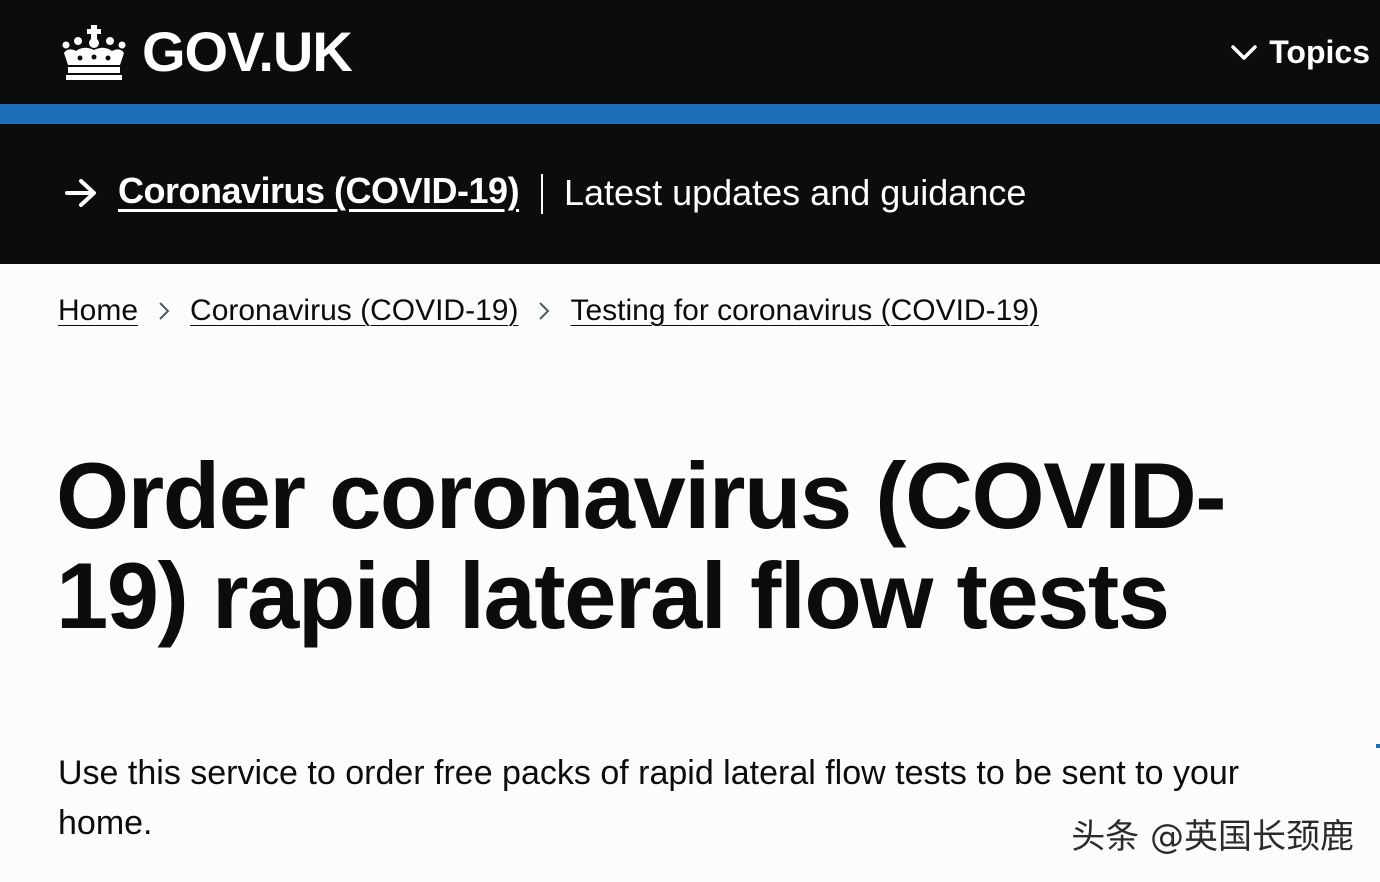 This screenshot has width=1380, height=882. Describe the element at coordinates (319, 191) in the screenshot. I see `covid-banner-link: Coronavirus (COVID-19)` at that location.